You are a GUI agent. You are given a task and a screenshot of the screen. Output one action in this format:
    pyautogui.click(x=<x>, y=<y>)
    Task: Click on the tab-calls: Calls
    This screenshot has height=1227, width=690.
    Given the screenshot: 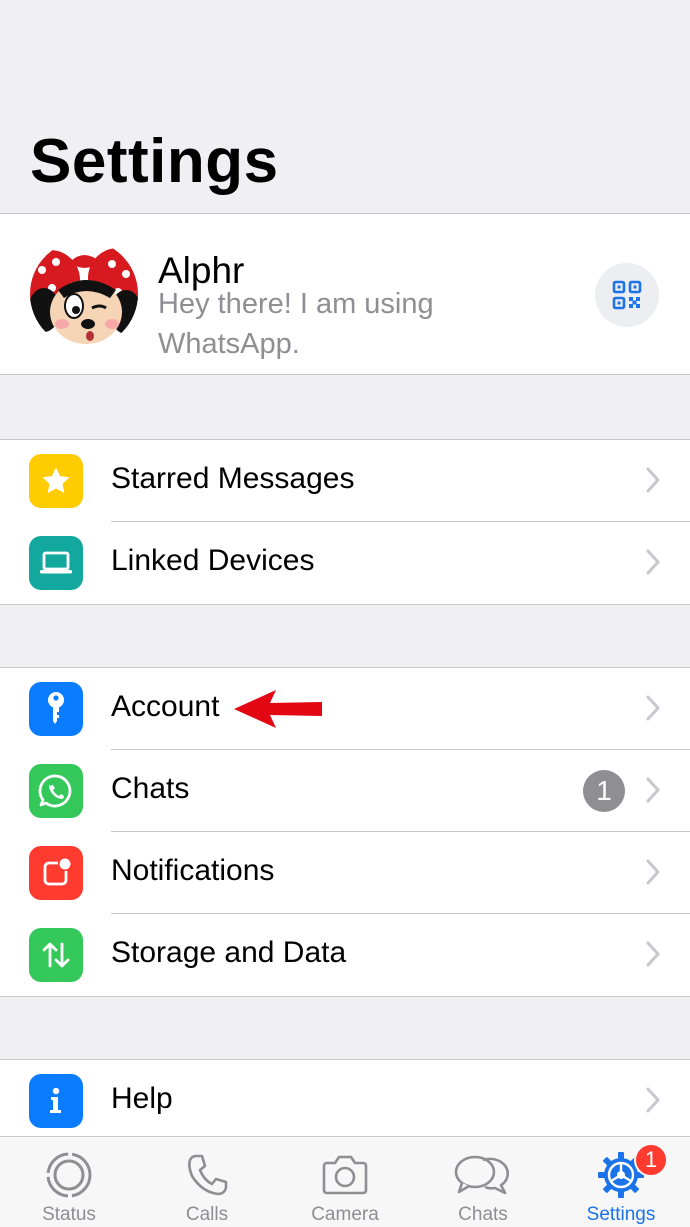 What is the action you would take?
    pyautogui.click(x=207, y=1182)
    